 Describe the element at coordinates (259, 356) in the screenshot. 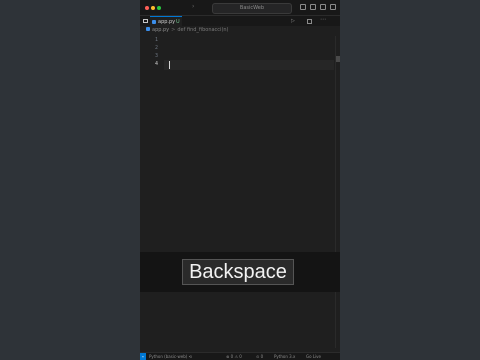

I see `status-ports: ⊙ 0` at that location.